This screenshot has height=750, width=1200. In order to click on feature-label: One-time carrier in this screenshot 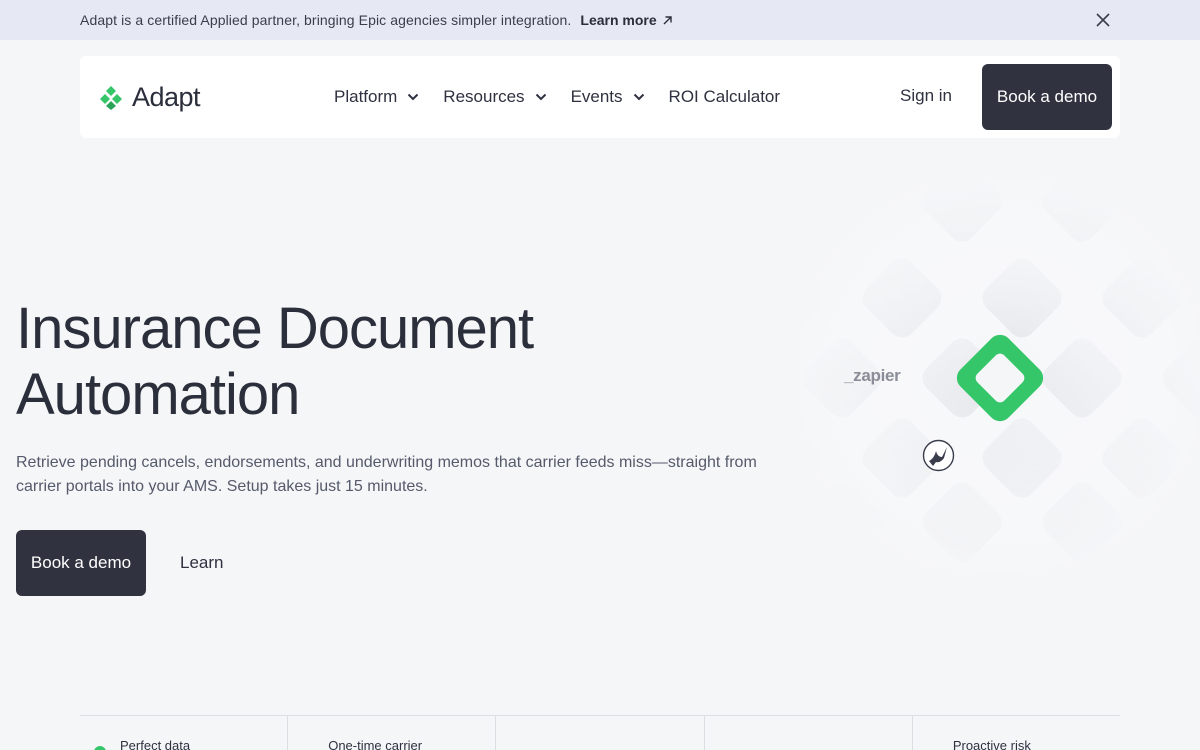, I will do `click(375, 744)`.